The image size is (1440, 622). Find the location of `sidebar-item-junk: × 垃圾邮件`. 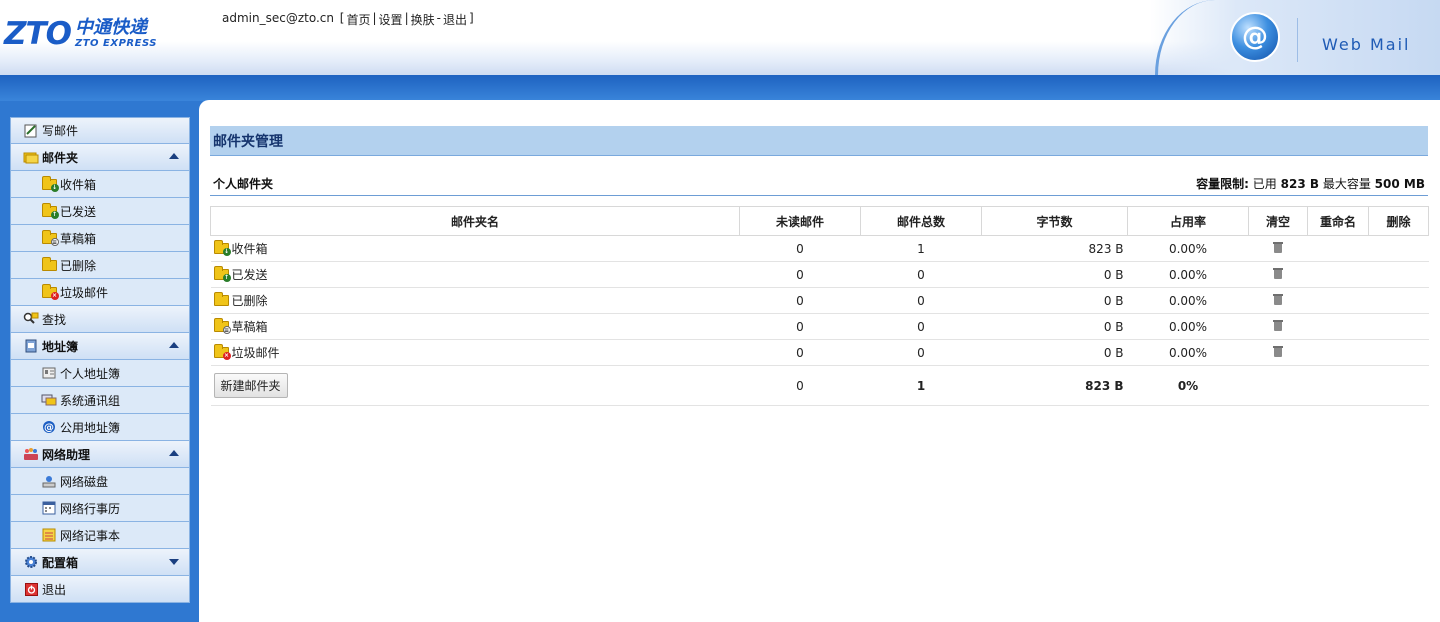

sidebar-item-junk: × 垃圾邮件 is located at coordinates (100, 292).